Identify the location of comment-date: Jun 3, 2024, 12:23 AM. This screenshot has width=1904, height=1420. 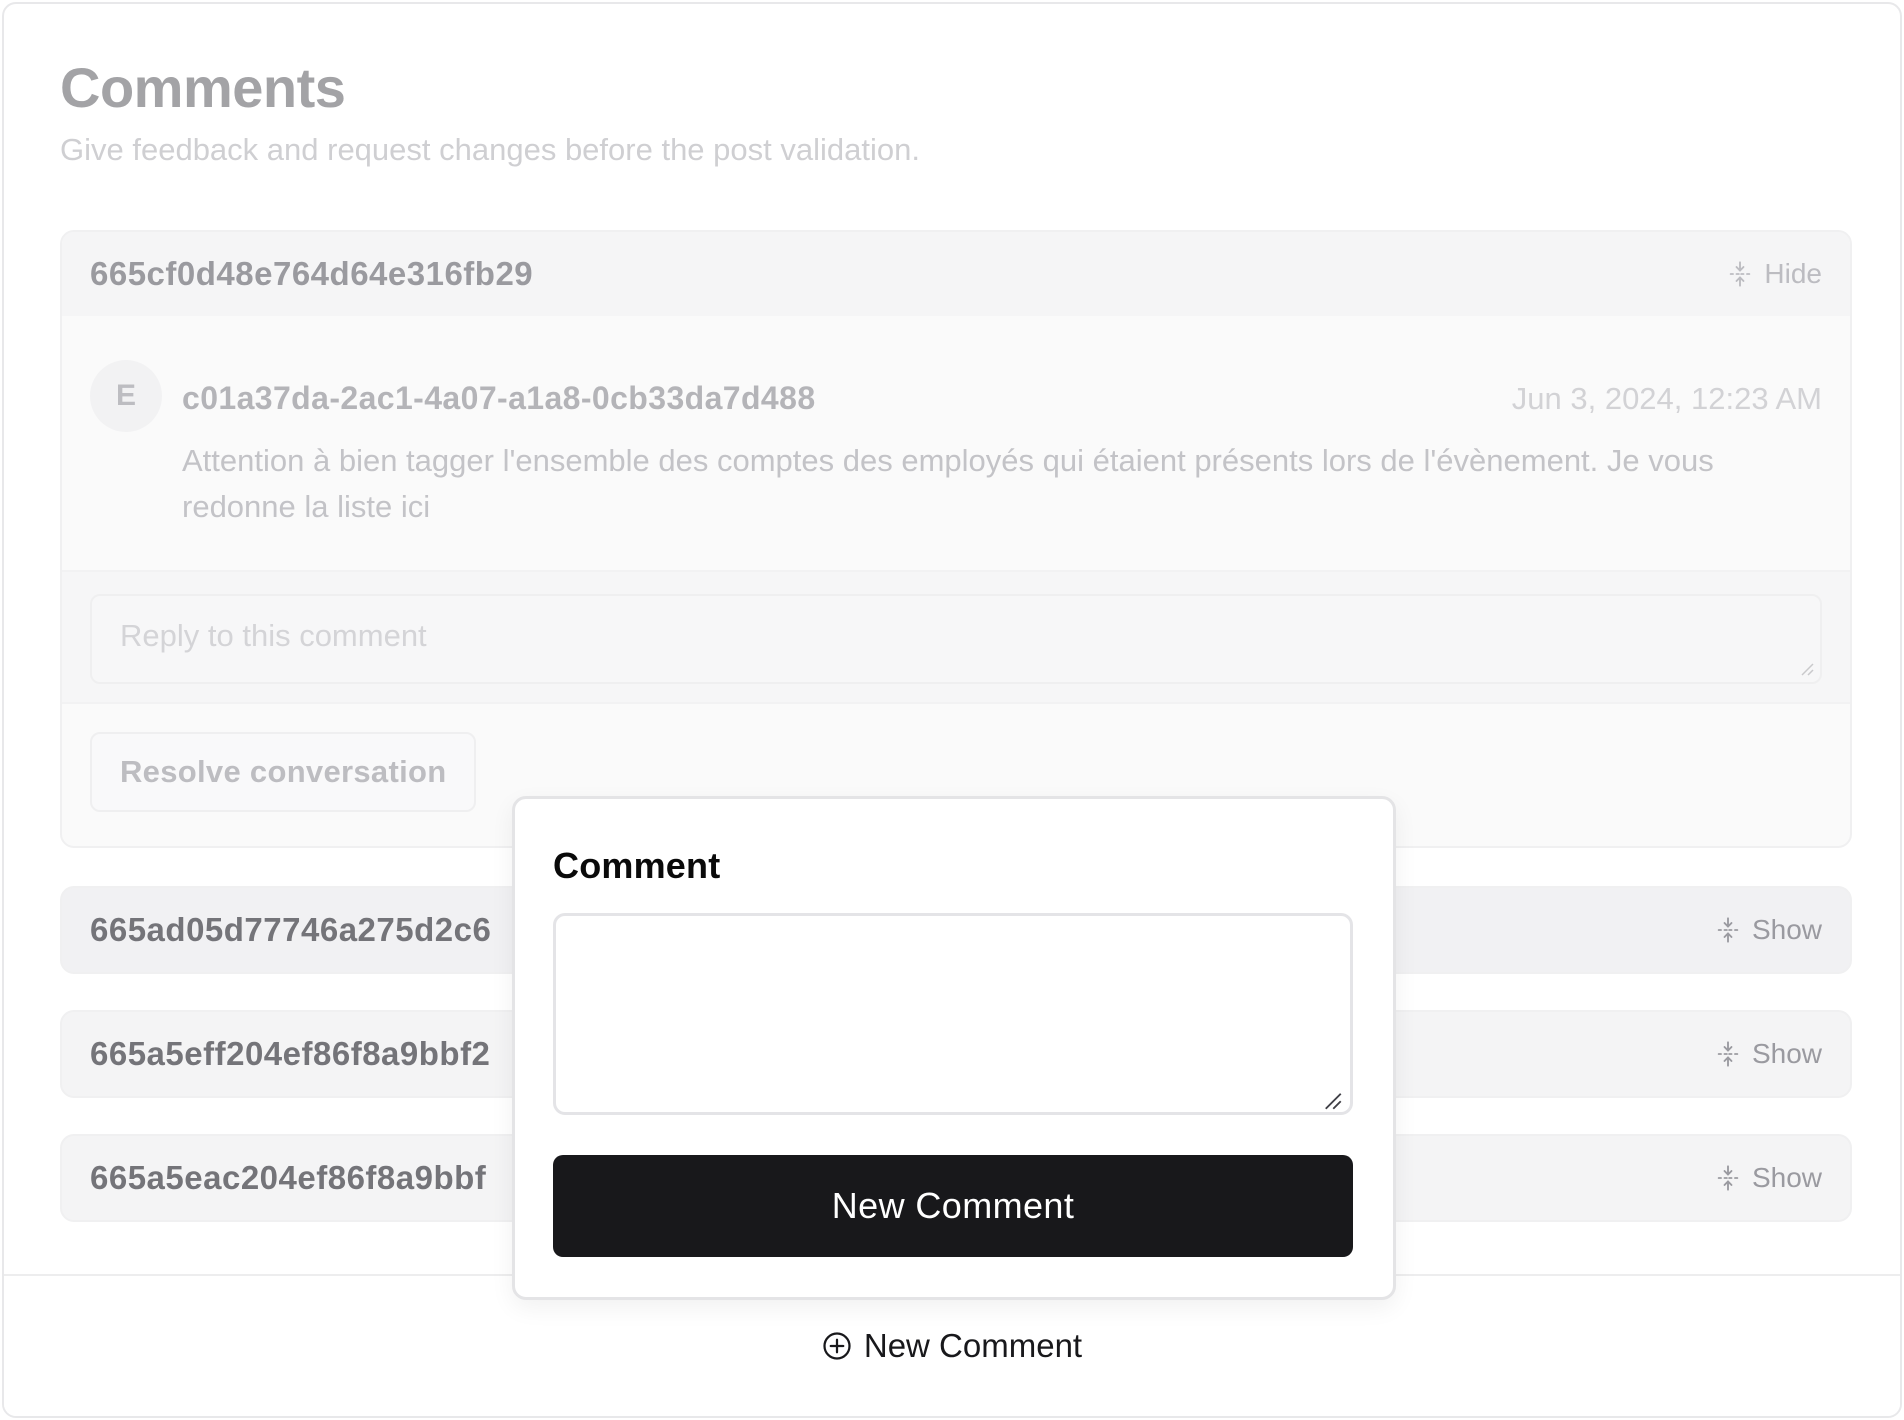
(1666, 398).